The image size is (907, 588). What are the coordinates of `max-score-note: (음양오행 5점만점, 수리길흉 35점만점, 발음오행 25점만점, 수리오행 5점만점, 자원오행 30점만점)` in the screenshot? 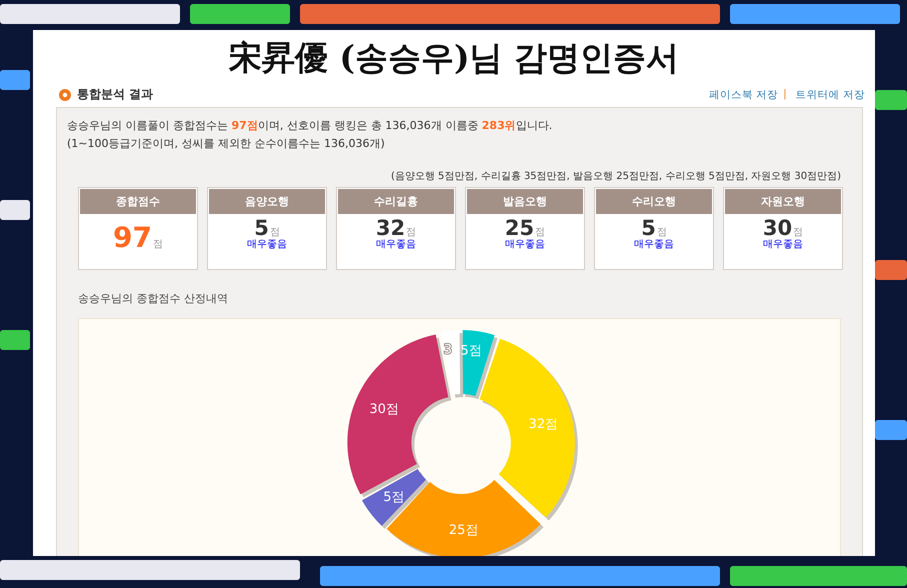 It's located at (615, 177).